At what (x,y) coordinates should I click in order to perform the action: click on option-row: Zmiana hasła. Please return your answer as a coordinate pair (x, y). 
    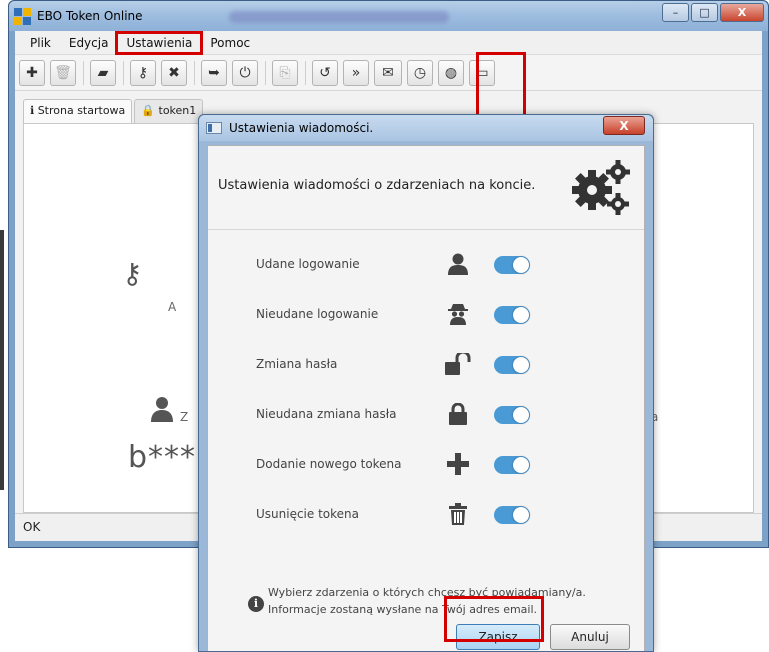
    Looking at the image, I should click on (406, 364).